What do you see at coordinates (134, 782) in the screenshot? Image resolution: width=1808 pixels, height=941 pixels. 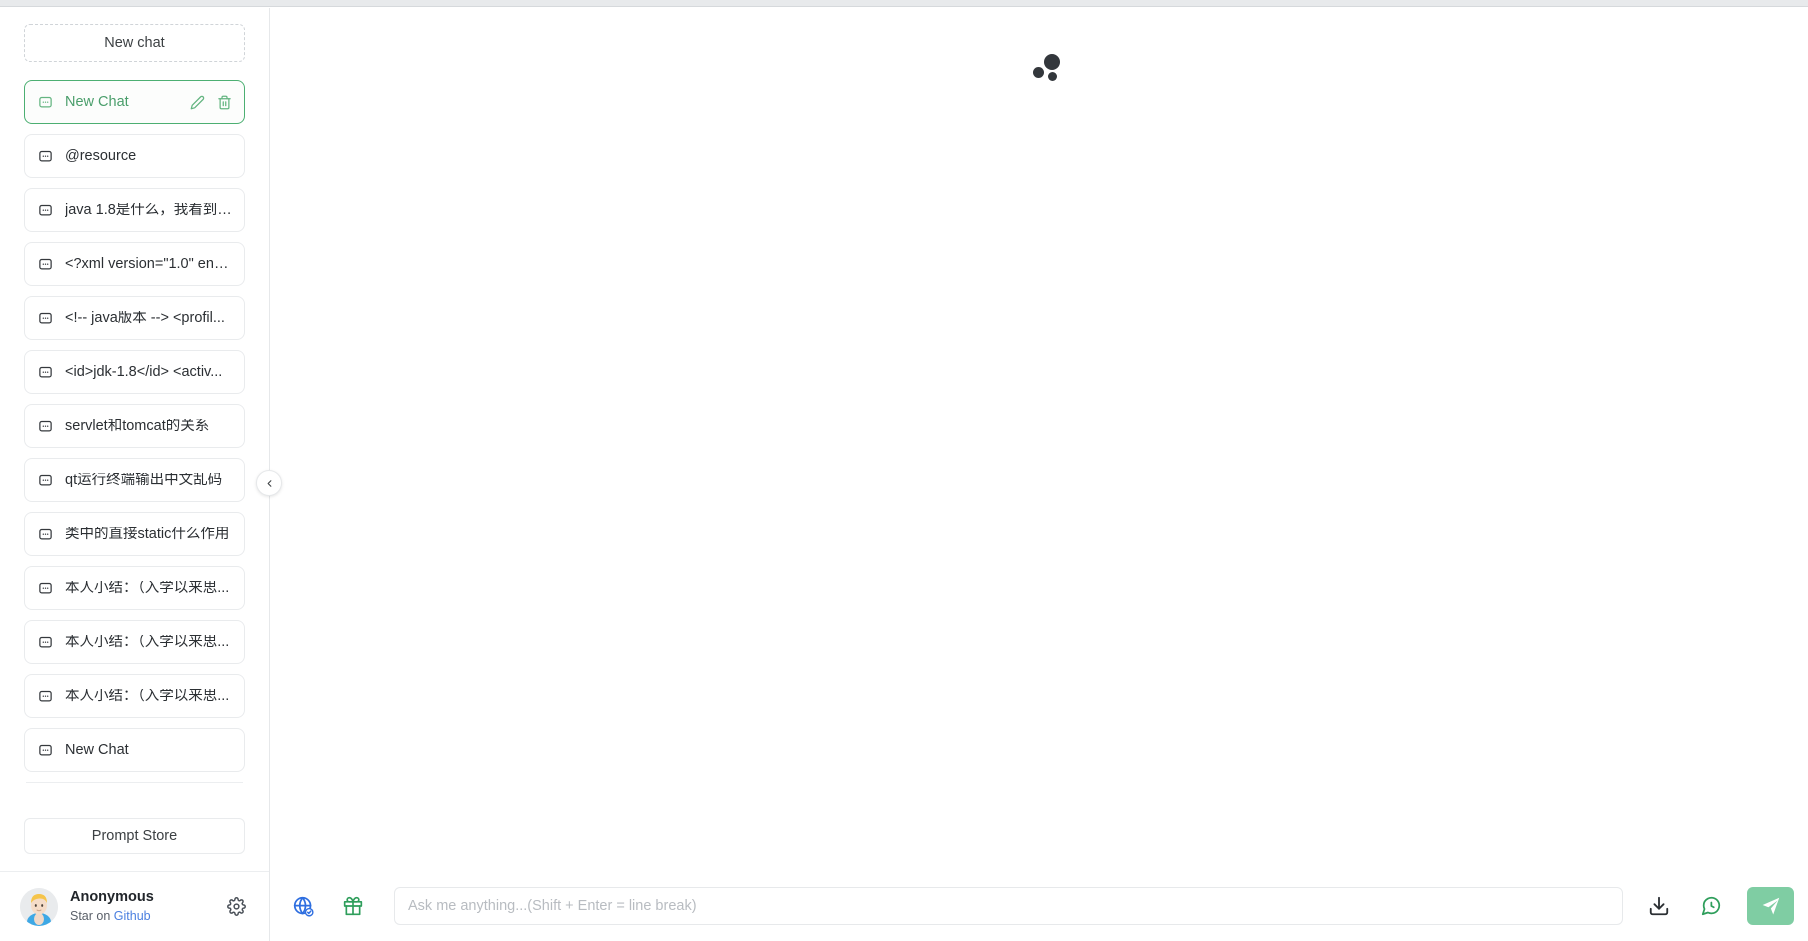 I see `chat-list-divider` at bounding box center [134, 782].